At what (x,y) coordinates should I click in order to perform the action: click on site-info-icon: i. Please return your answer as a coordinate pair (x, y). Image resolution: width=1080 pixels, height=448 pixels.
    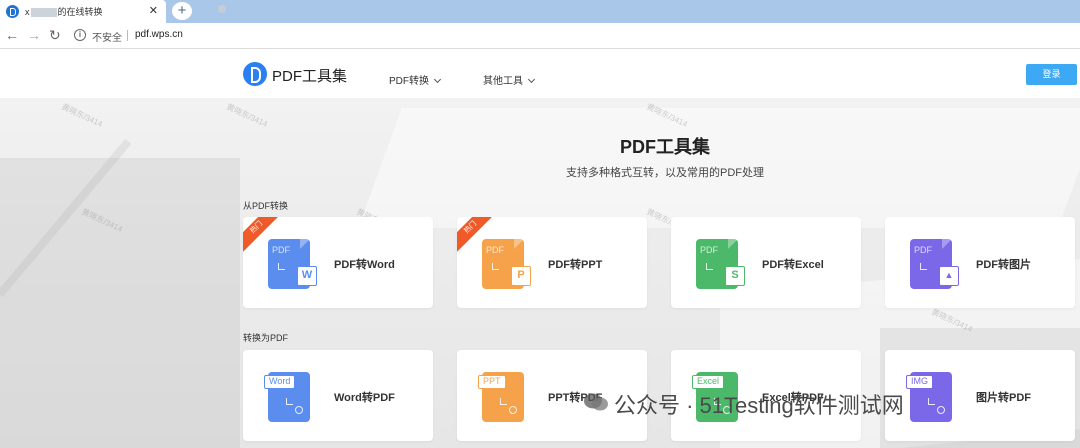
    Looking at the image, I should click on (80, 35).